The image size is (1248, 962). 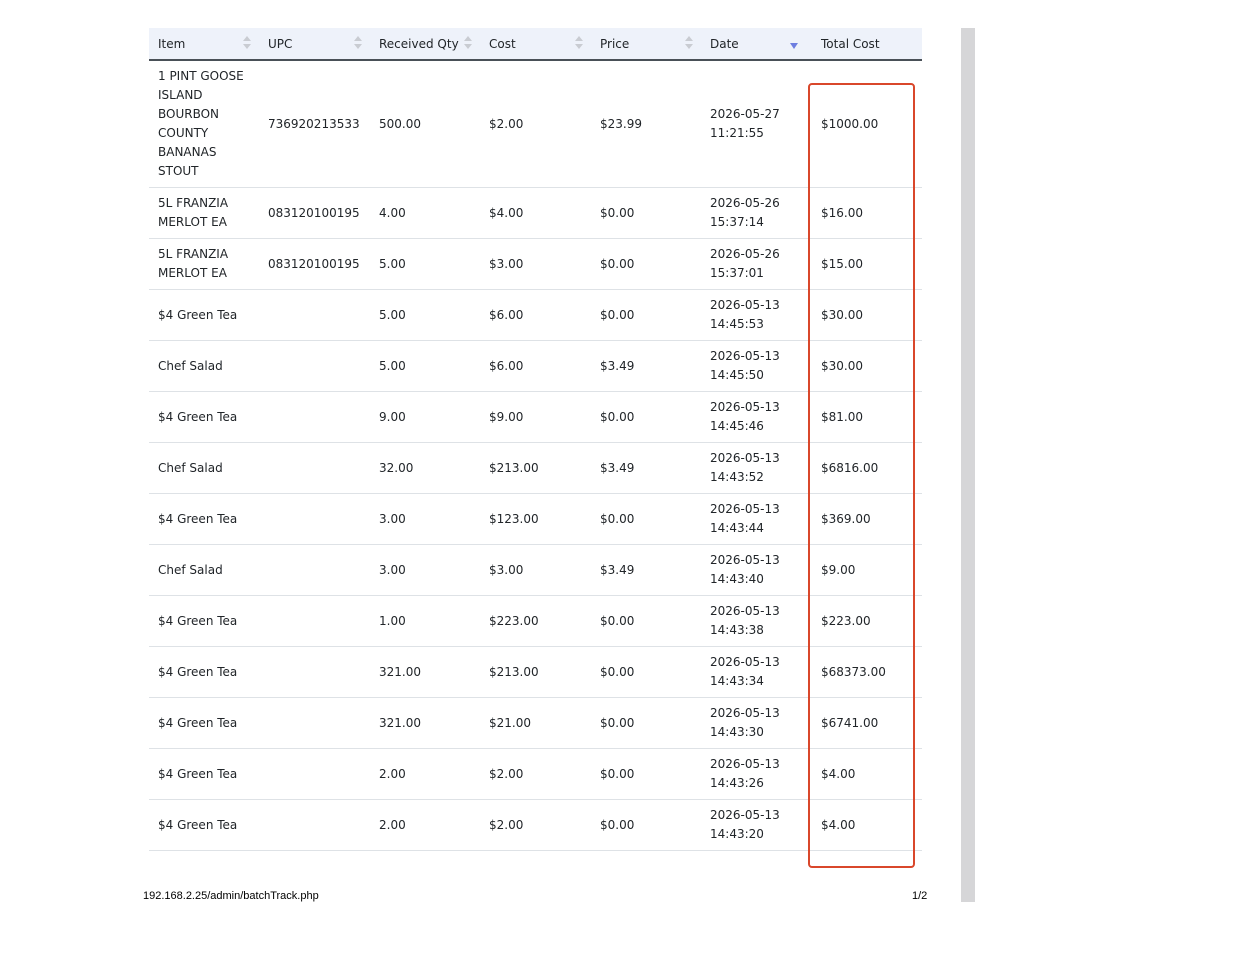 I want to click on column-header-label: Price, so click(x=615, y=43).